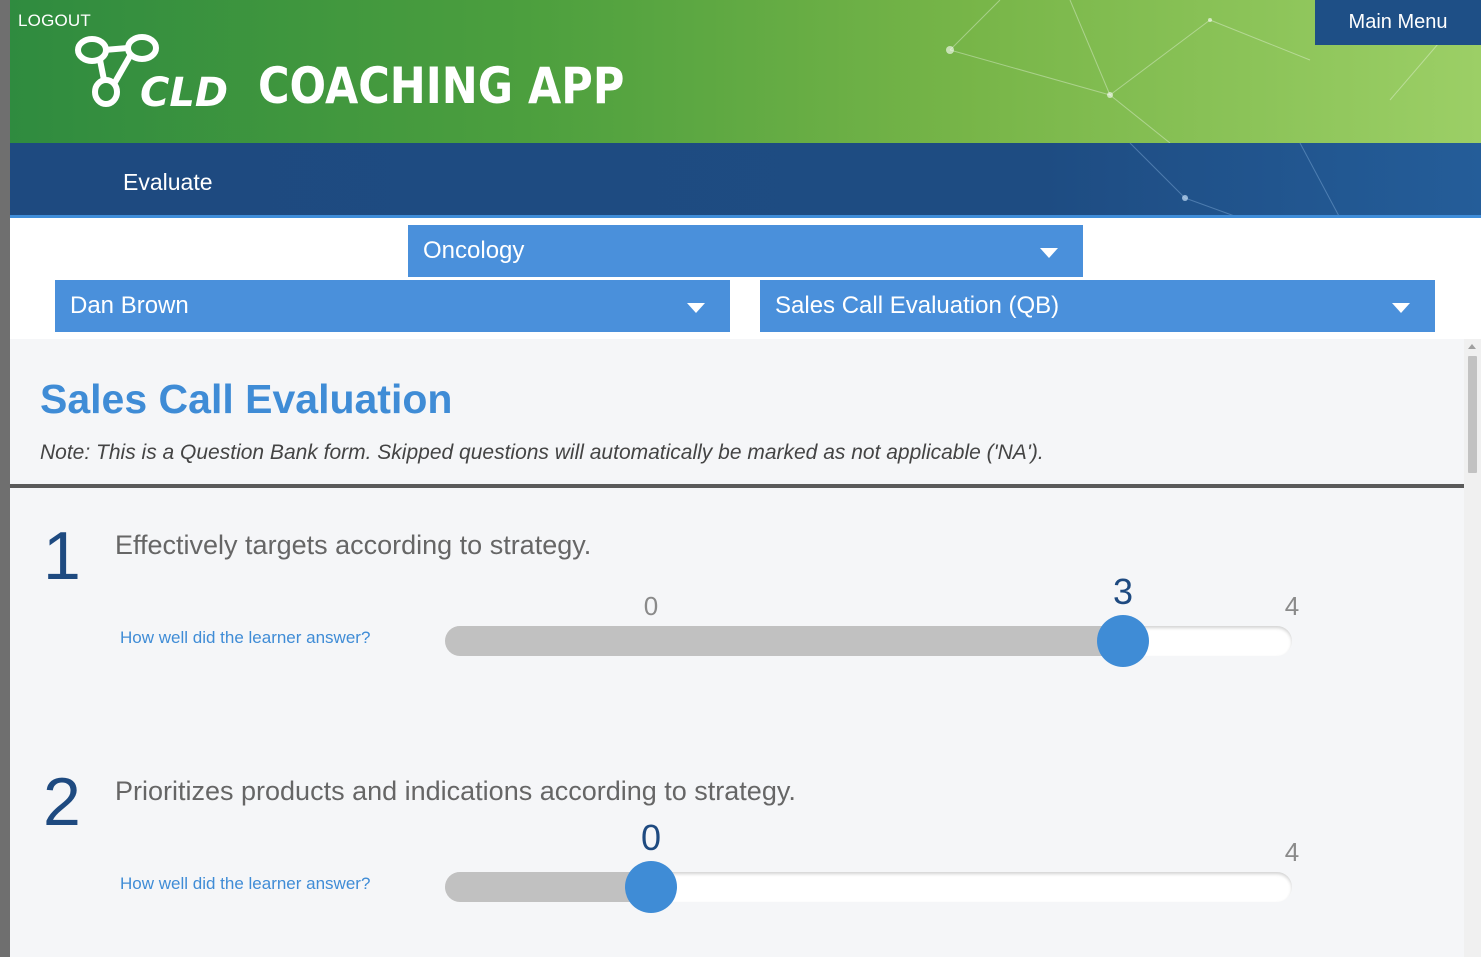  What do you see at coordinates (1472, 414) in the screenshot?
I see `scrollbar-thumb` at bounding box center [1472, 414].